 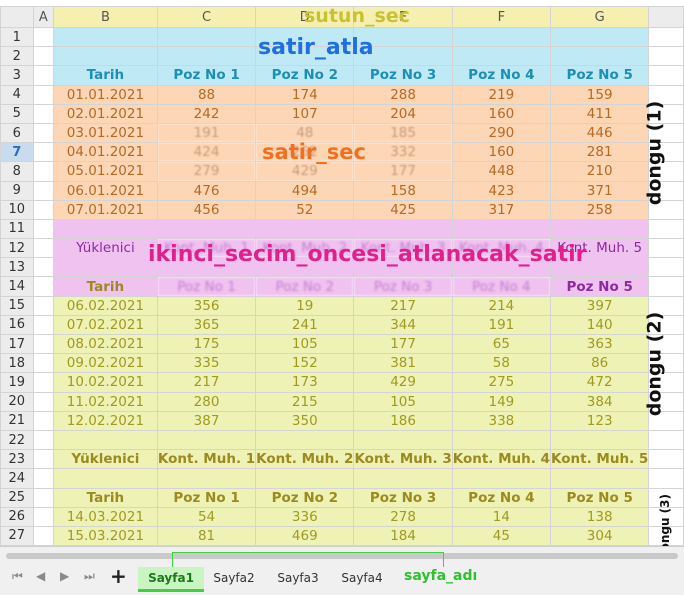 What do you see at coordinates (305, 113) in the screenshot?
I see `cell-d5: 107` at bounding box center [305, 113].